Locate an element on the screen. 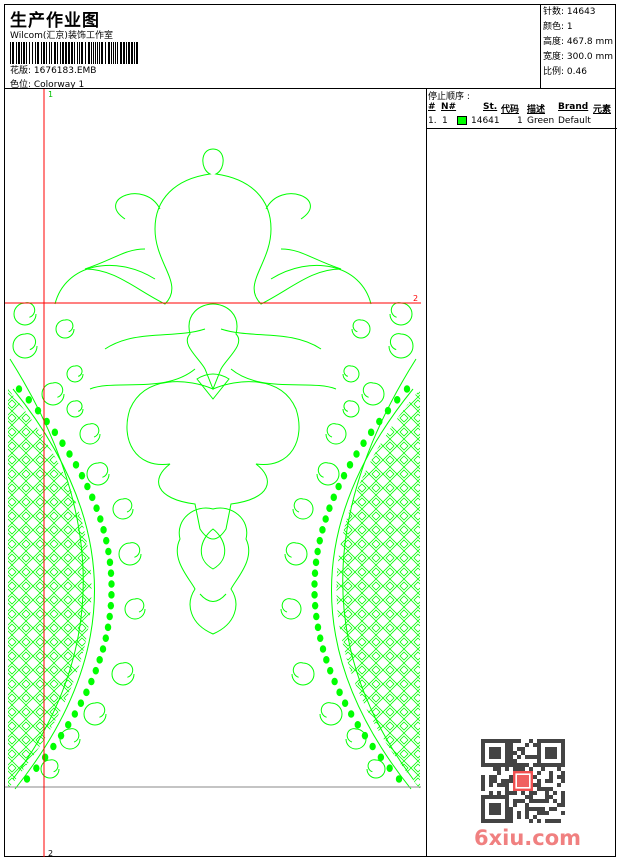 Image resolution: width=620 pixels, height=860 pixels. design-file: 花版: 1676183.EMB is located at coordinates (53, 71).